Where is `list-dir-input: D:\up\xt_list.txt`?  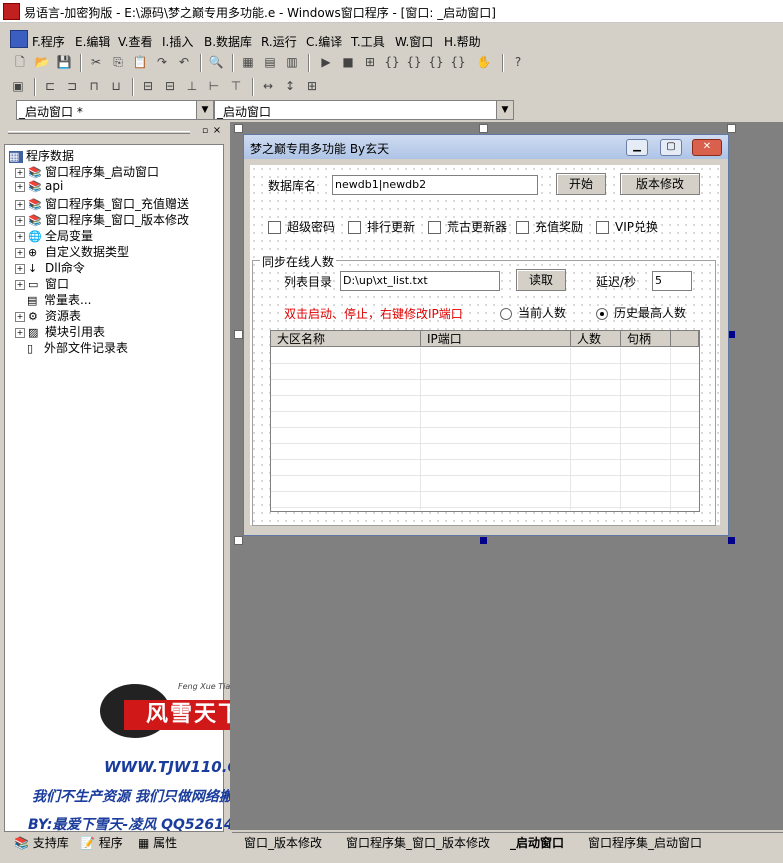
list-dir-input: D:\up\xt_list.txt is located at coordinates (420, 281).